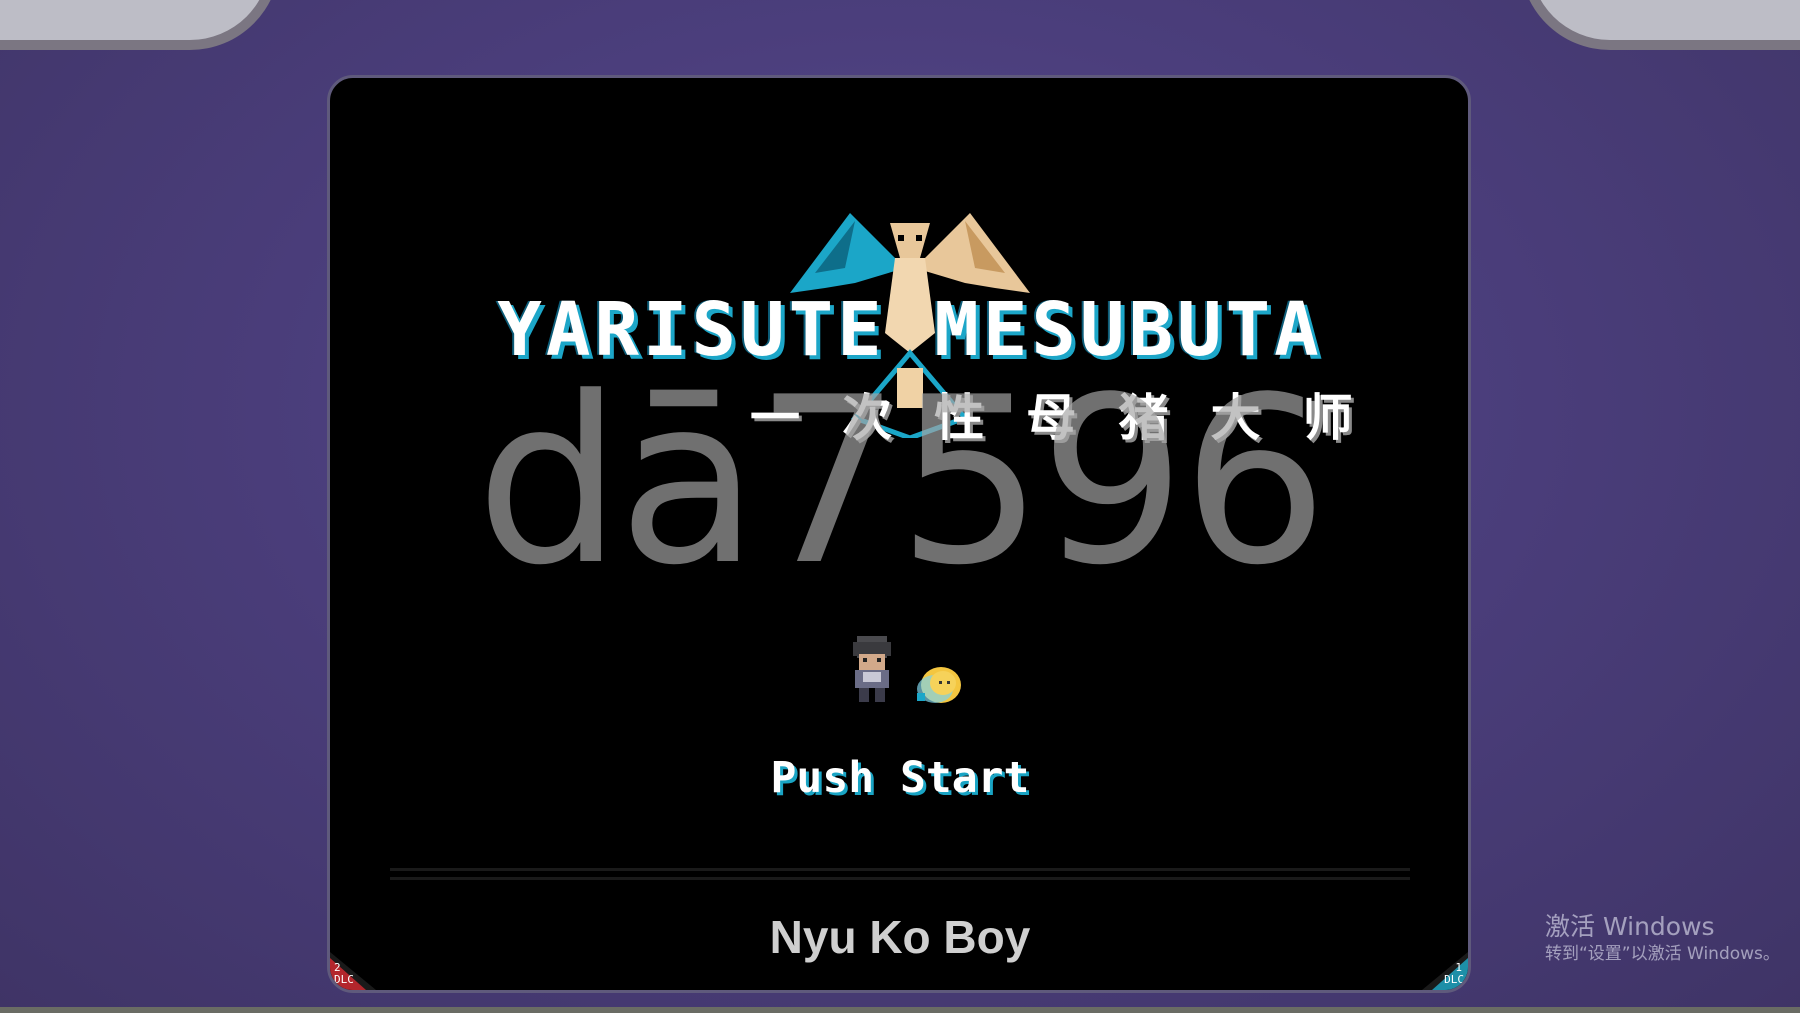  I want to click on screen-divider, so click(900, 874).